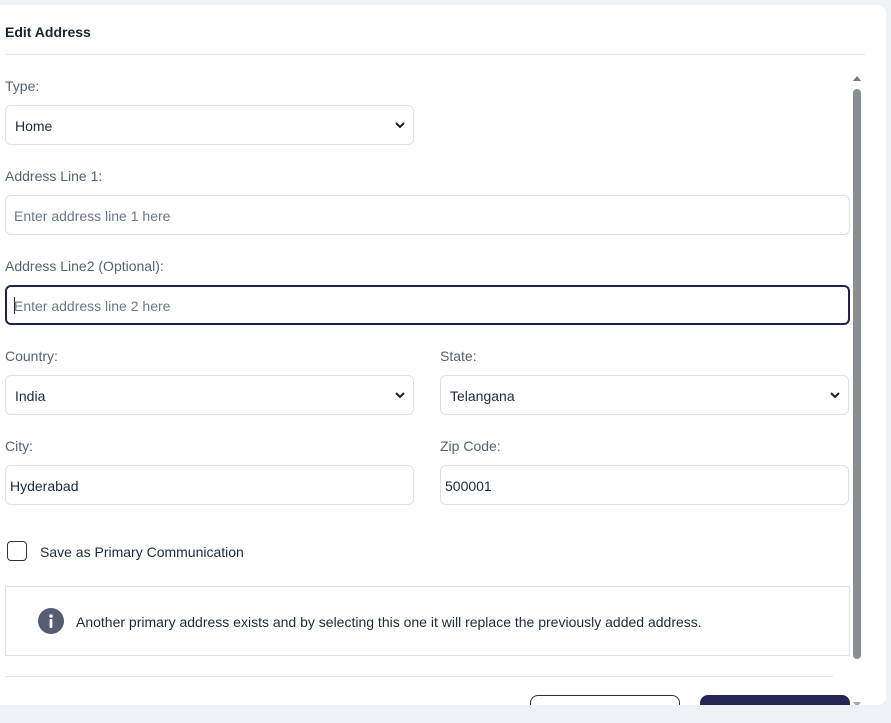 This screenshot has width=891, height=723. I want to click on scroll-down-arrow-icon, so click(857, 703).